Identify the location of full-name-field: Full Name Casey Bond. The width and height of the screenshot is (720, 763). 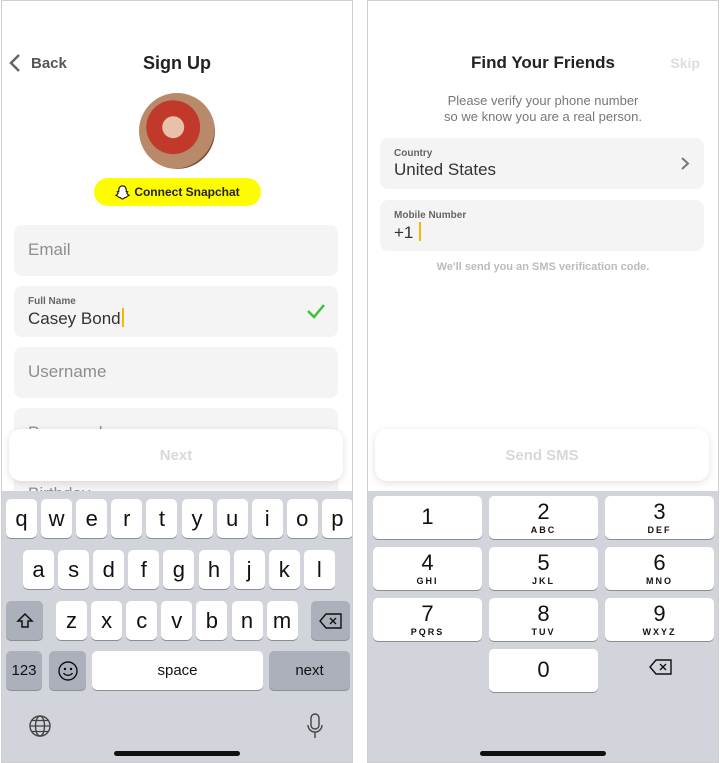
(176, 311).